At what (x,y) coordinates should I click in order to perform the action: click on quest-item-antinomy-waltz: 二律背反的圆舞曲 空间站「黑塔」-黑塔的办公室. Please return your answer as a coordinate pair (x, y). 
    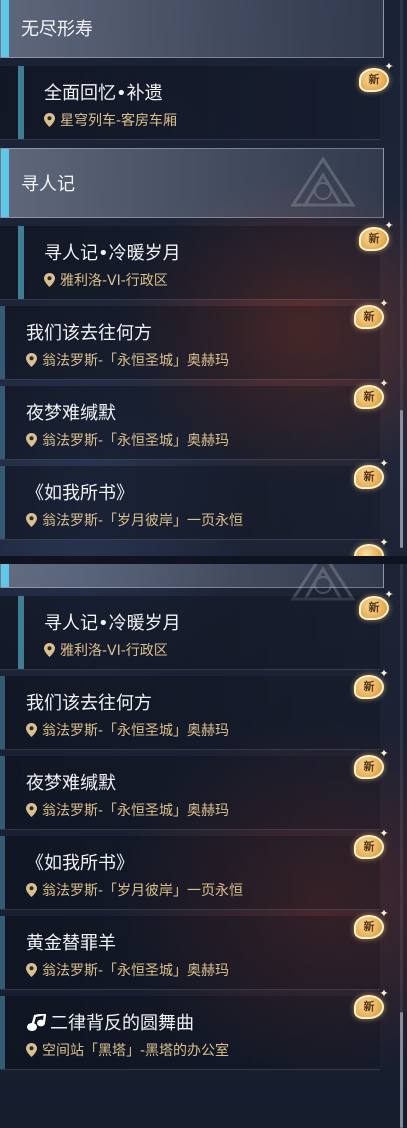
    Looking at the image, I should click on (190, 1033).